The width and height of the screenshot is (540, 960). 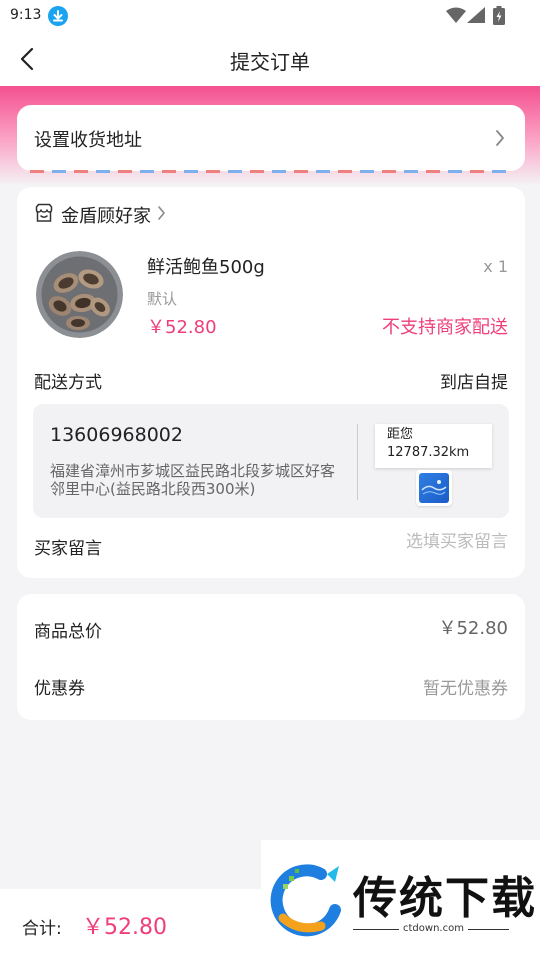 I want to click on battery-icon, so click(x=499, y=17).